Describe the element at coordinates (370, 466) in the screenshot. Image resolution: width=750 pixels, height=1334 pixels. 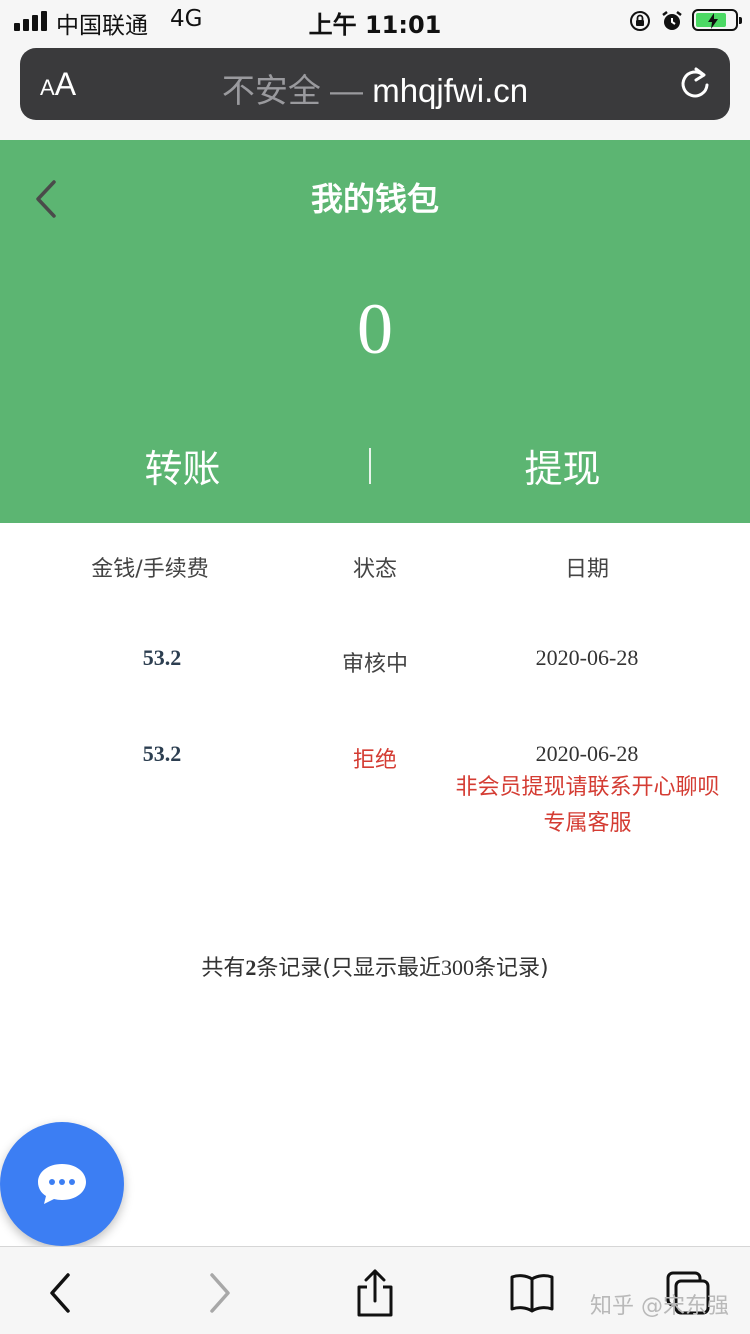
I see `action-divider` at that location.